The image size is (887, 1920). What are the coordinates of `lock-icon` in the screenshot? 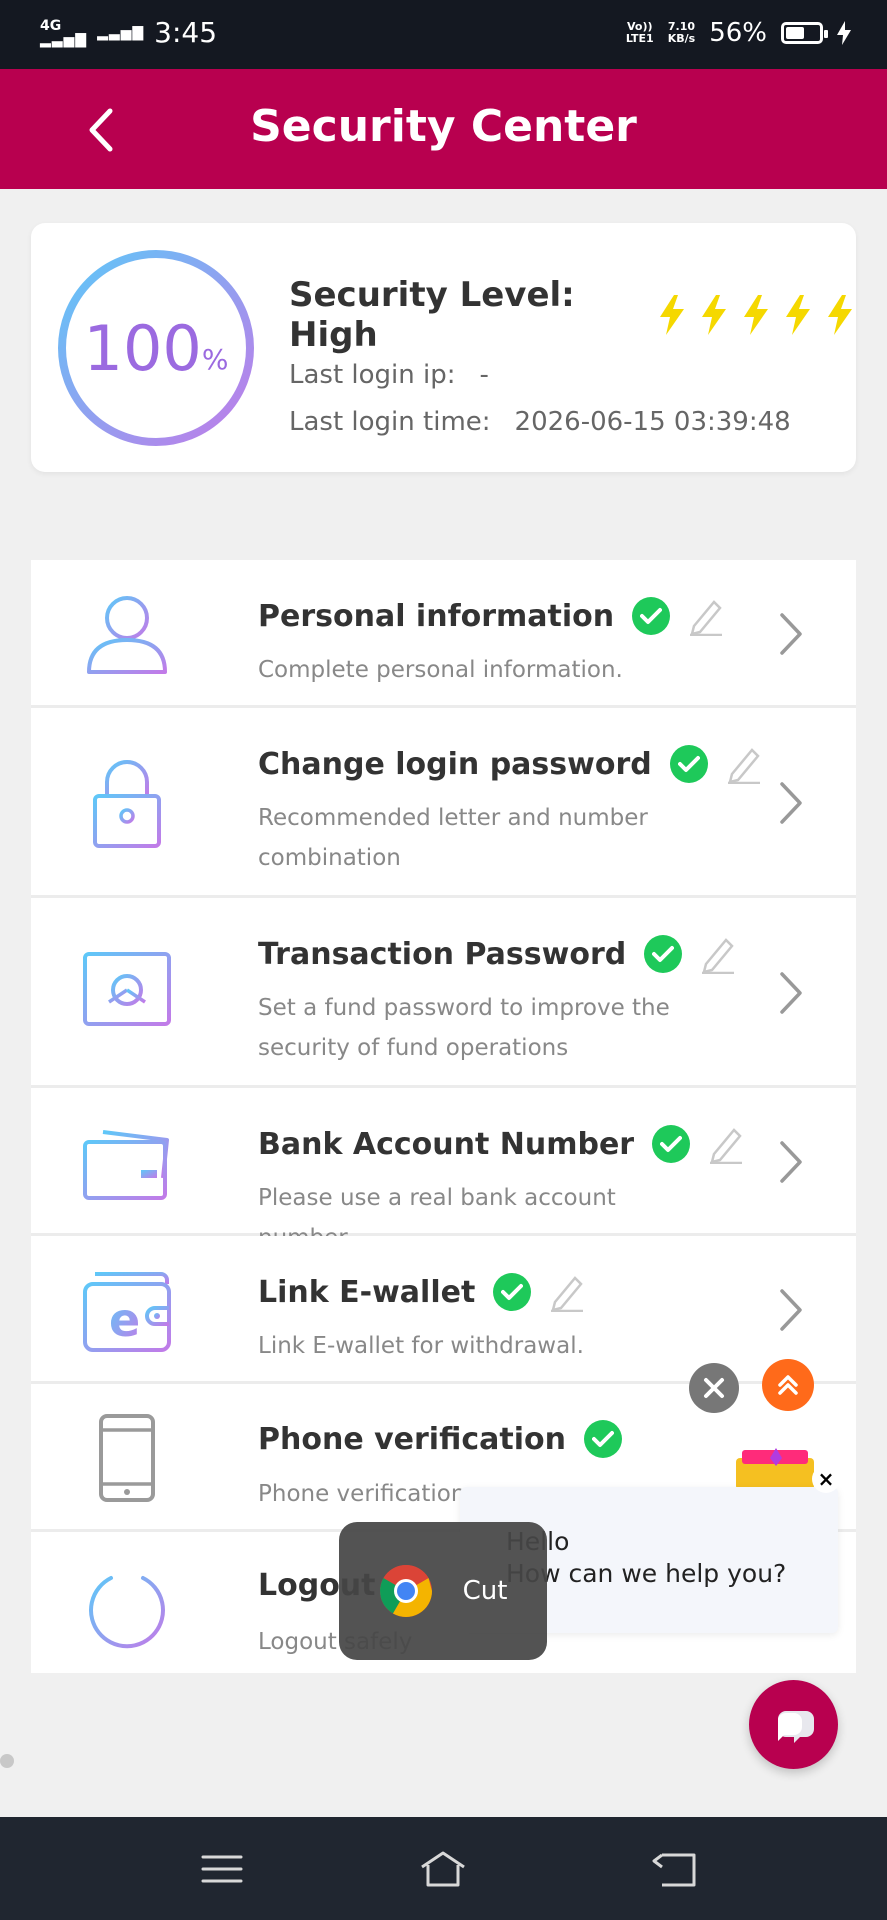 It's located at (127, 804).